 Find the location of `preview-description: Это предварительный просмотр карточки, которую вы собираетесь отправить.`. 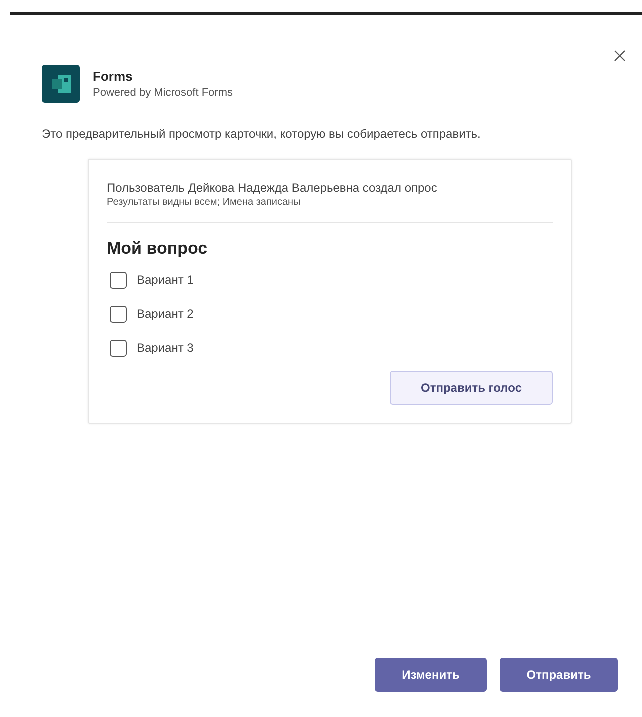

preview-description: Это предварительный просмотр карточки, которую вы собираетесь отправить. is located at coordinates (262, 134).